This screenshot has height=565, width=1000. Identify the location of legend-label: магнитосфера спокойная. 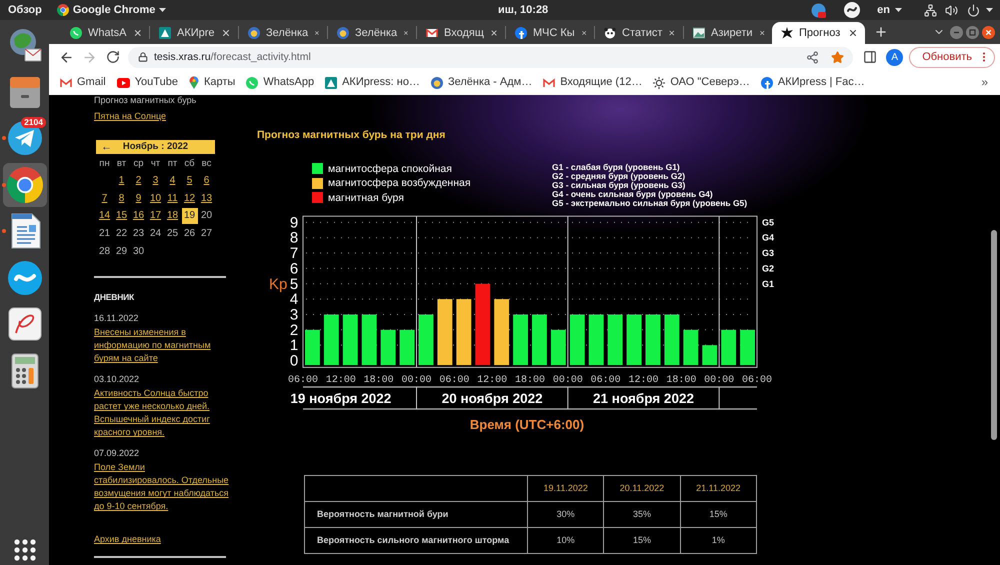
(390, 168).